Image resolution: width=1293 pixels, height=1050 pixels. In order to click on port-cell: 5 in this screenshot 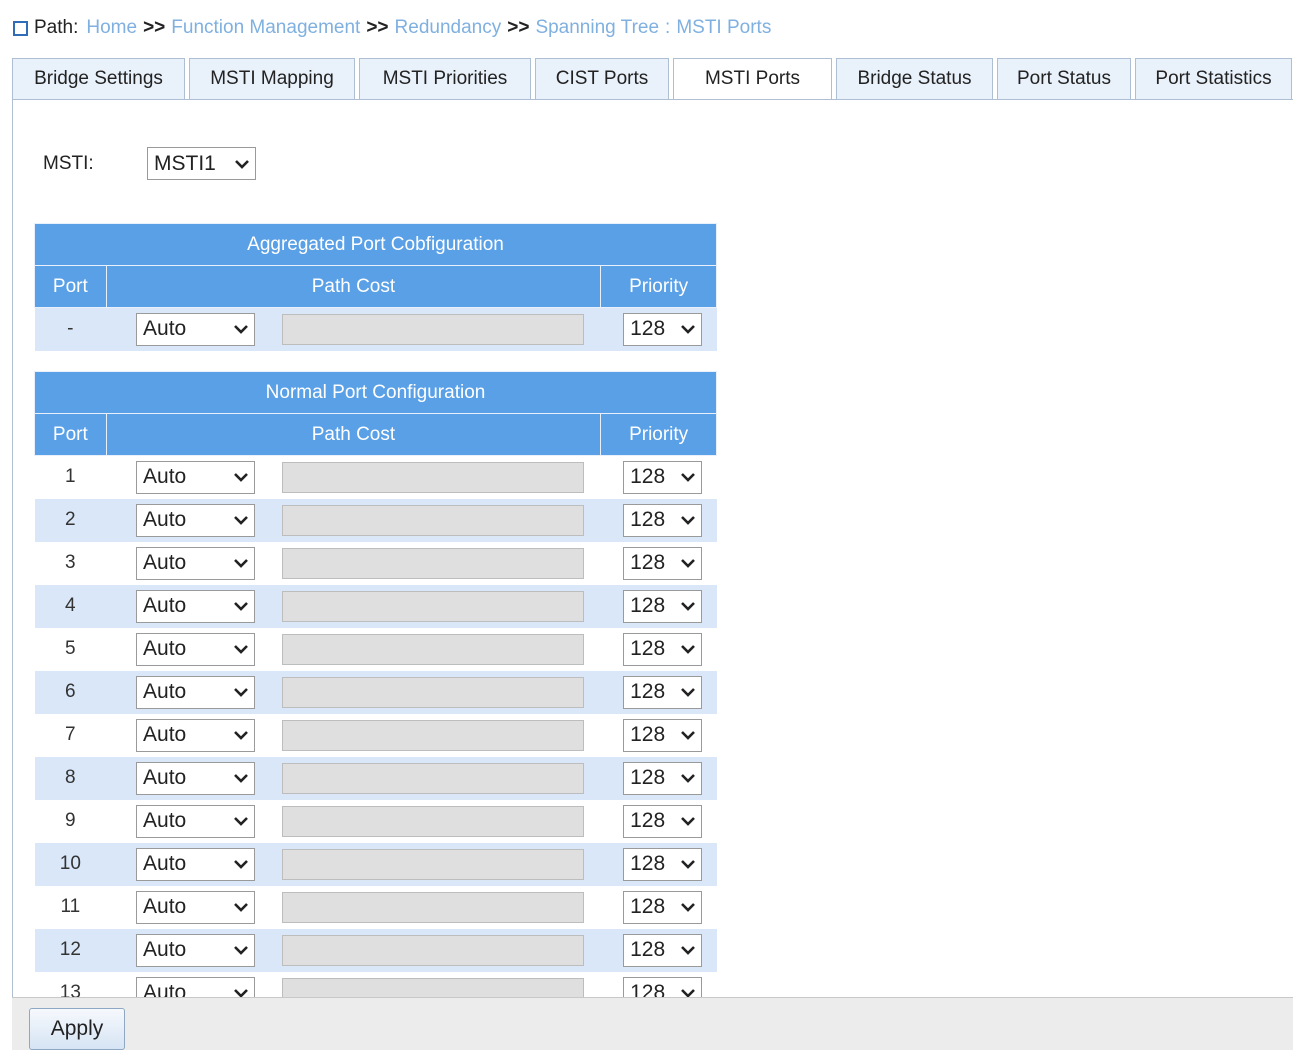, I will do `click(70, 649)`.